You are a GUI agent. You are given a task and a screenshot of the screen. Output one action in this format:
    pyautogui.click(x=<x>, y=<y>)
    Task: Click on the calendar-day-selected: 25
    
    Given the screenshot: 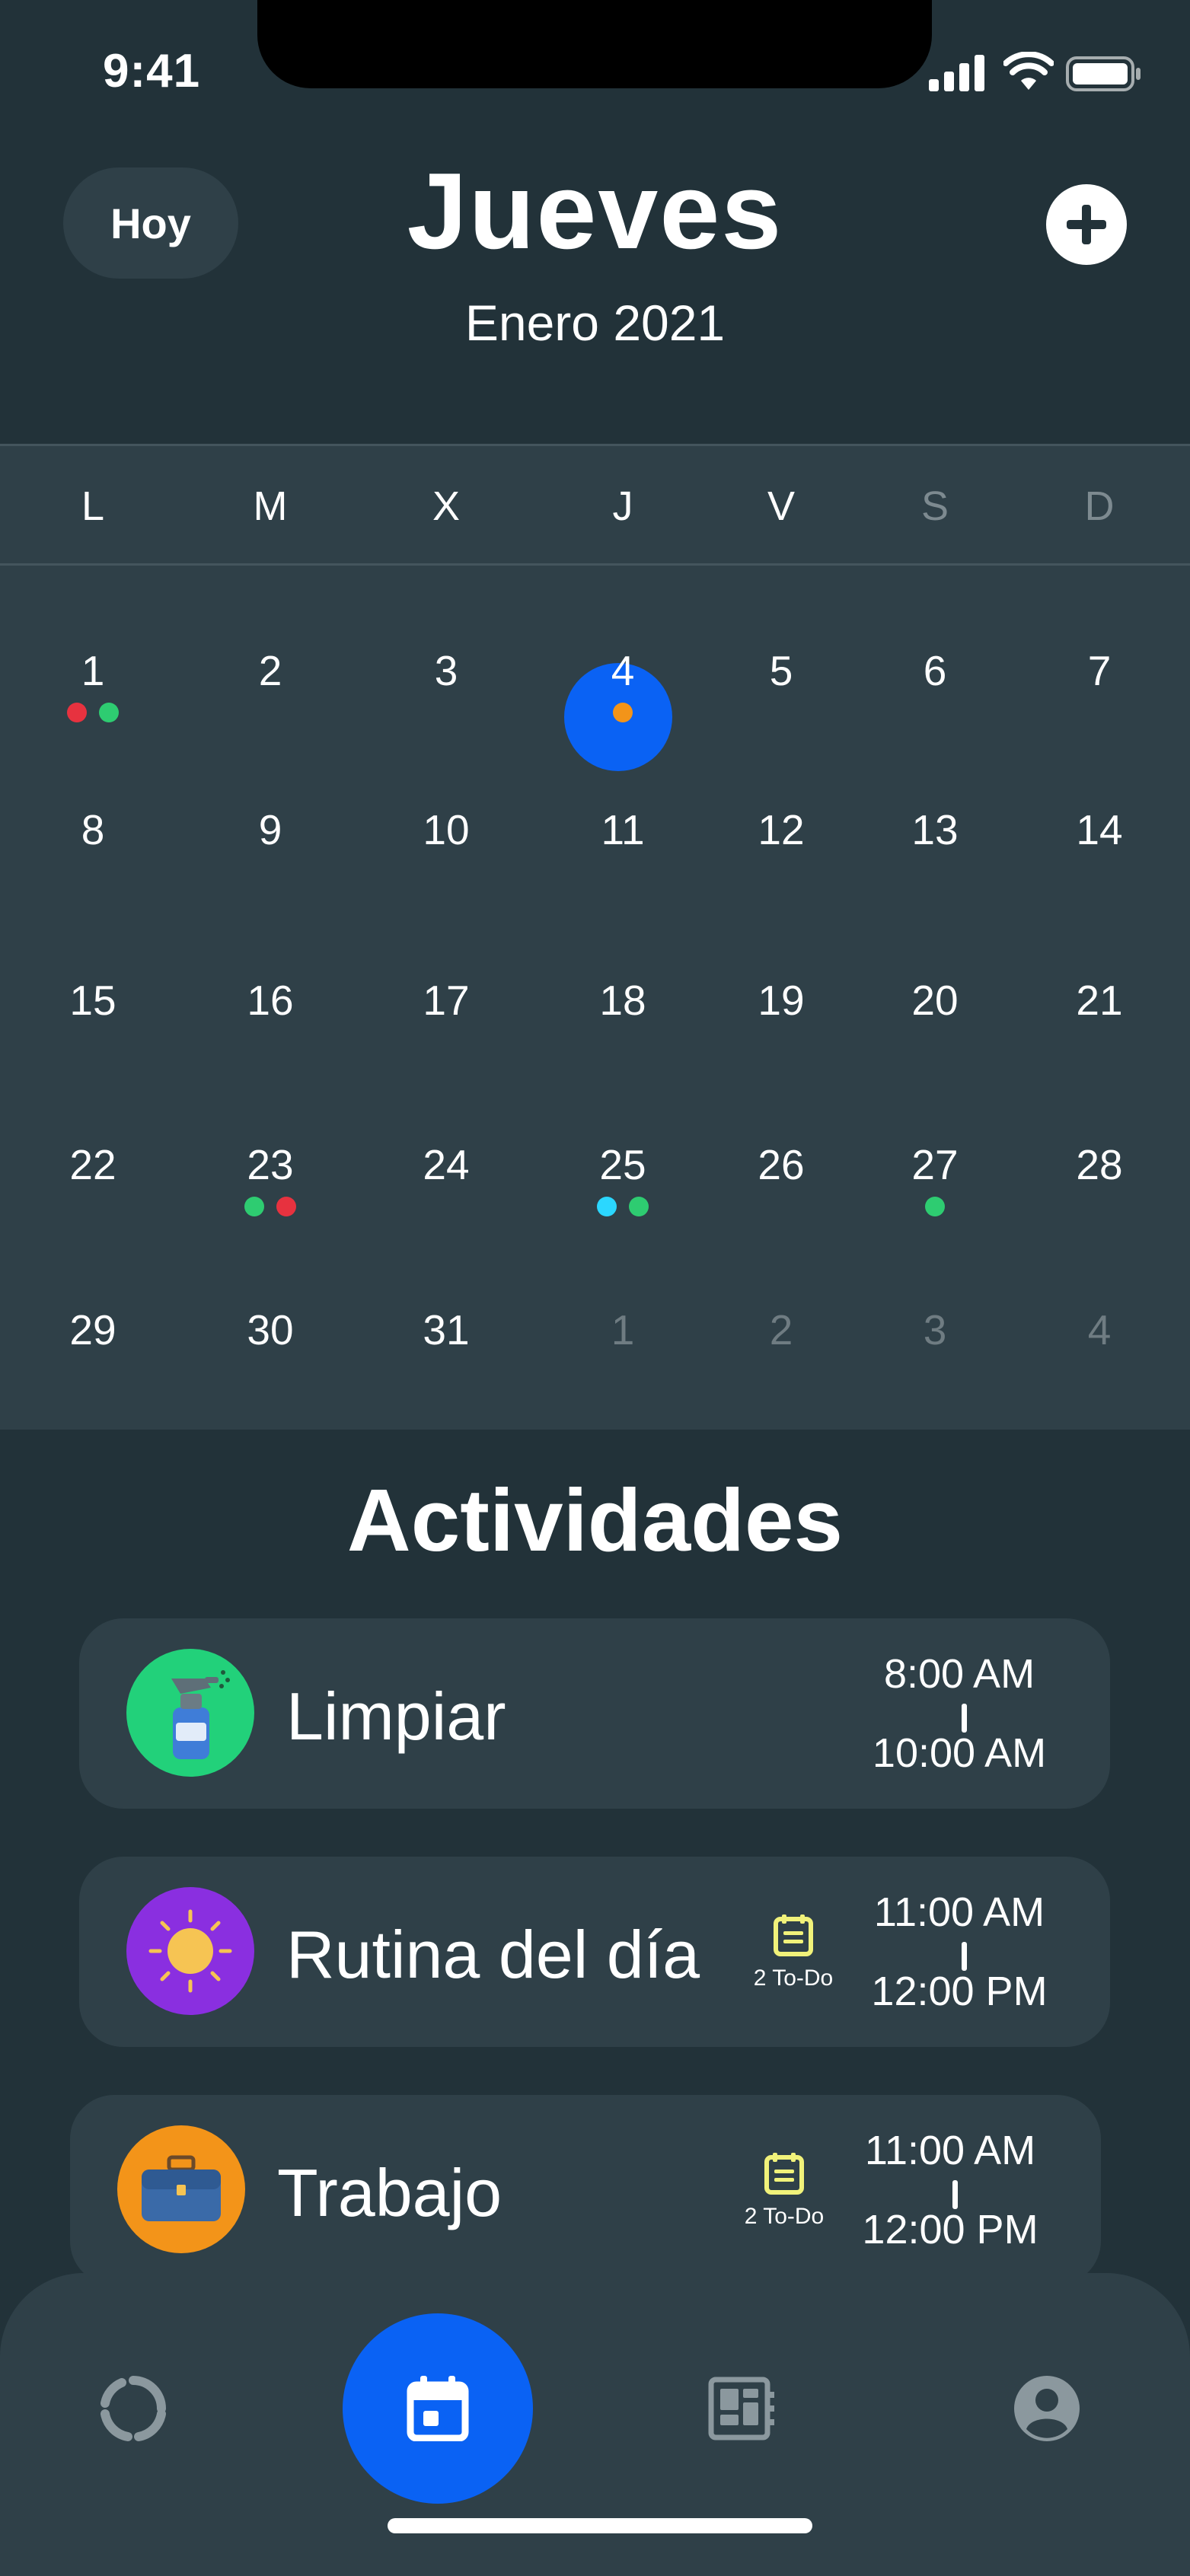 What is the action you would take?
    pyautogui.click(x=623, y=1164)
    